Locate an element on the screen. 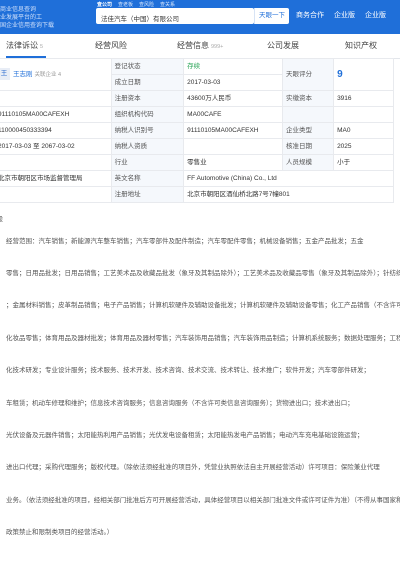  table-row: 91110105MA00CAFEXH 组织机构代码 MA00CAFE is located at coordinates (197, 114).